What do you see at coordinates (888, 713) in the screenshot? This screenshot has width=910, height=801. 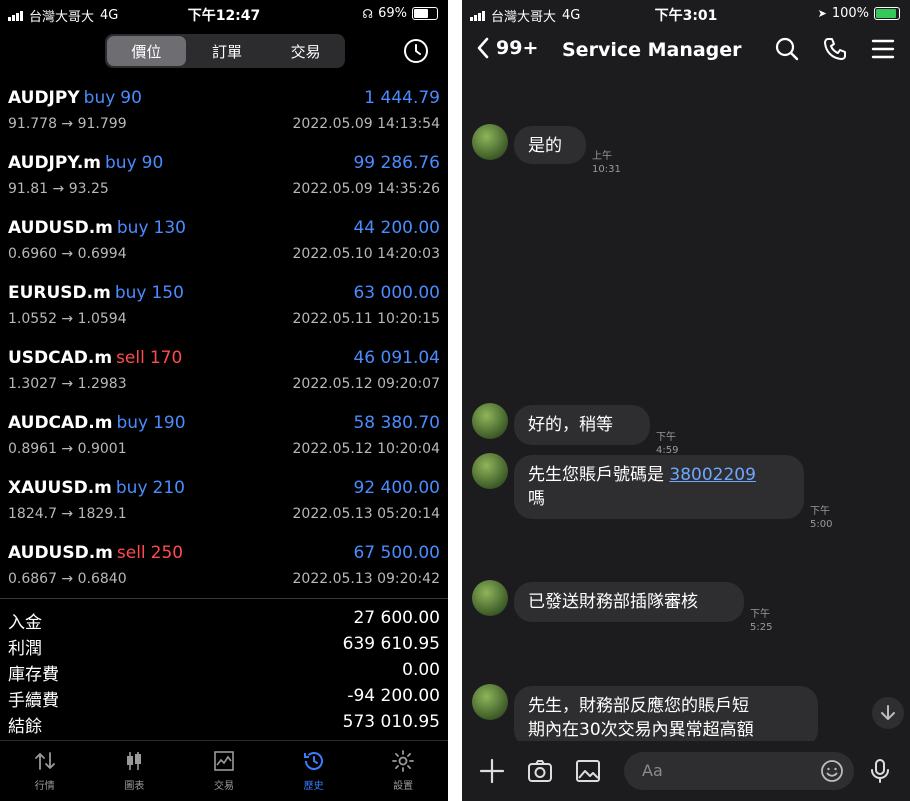 I see `scroll-down-button` at bounding box center [888, 713].